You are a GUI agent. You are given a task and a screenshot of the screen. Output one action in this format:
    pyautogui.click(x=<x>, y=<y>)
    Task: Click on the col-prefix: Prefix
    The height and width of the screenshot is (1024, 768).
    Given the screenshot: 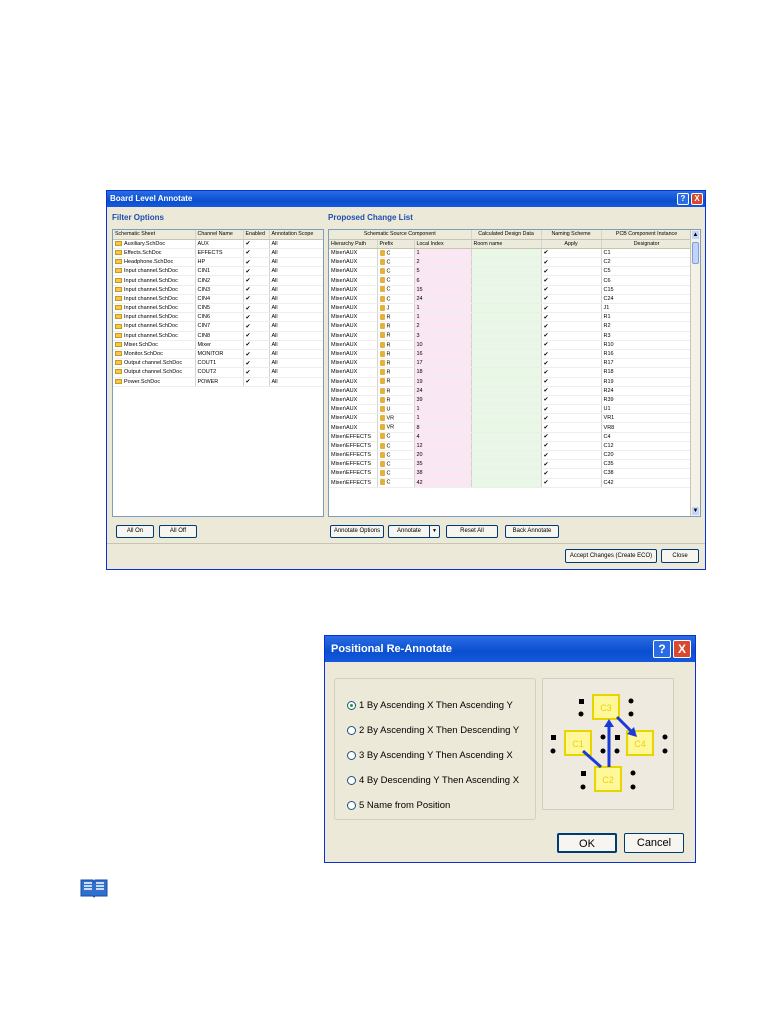 What is the action you would take?
    pyautogui.click(x=396, y=244)
    